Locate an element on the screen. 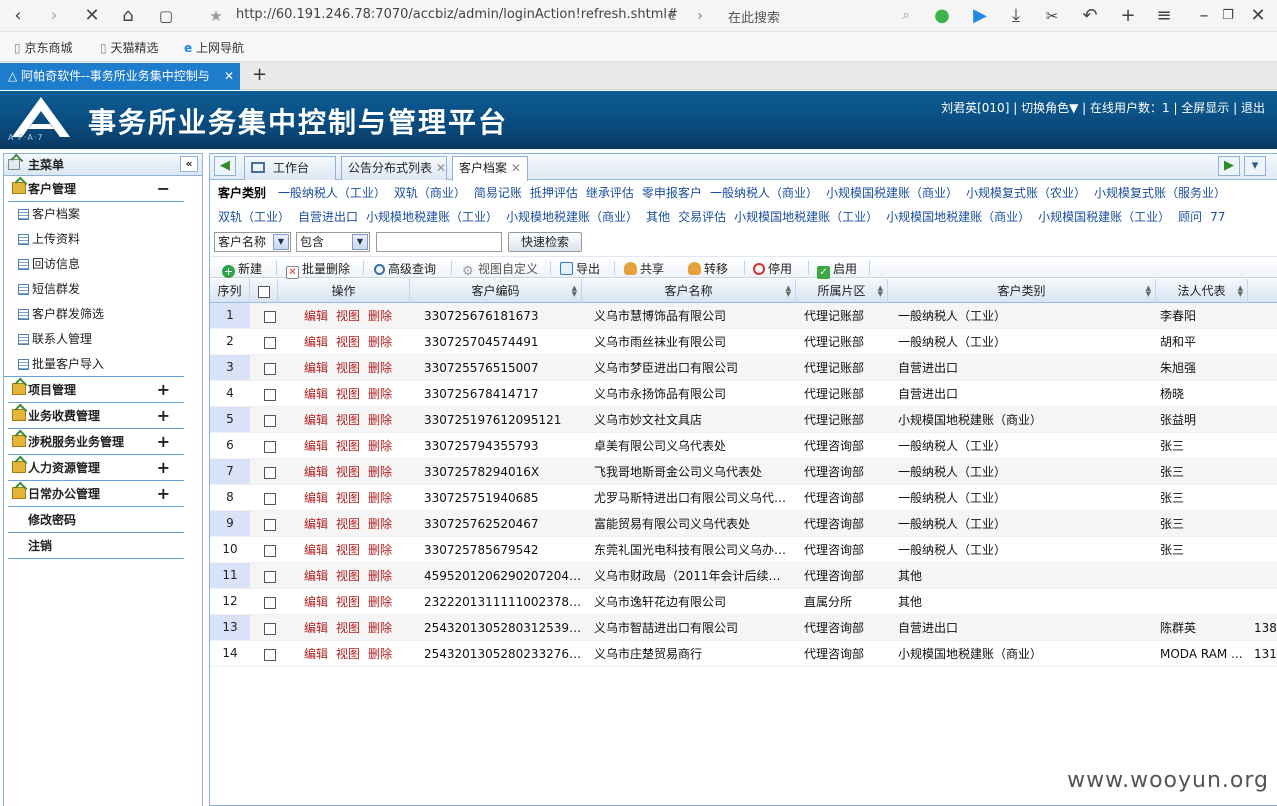 Image resolution: width=1277 pixels, height=806 pixels. enable-button: ✓ 启用 is located at coordinates (837, 269).